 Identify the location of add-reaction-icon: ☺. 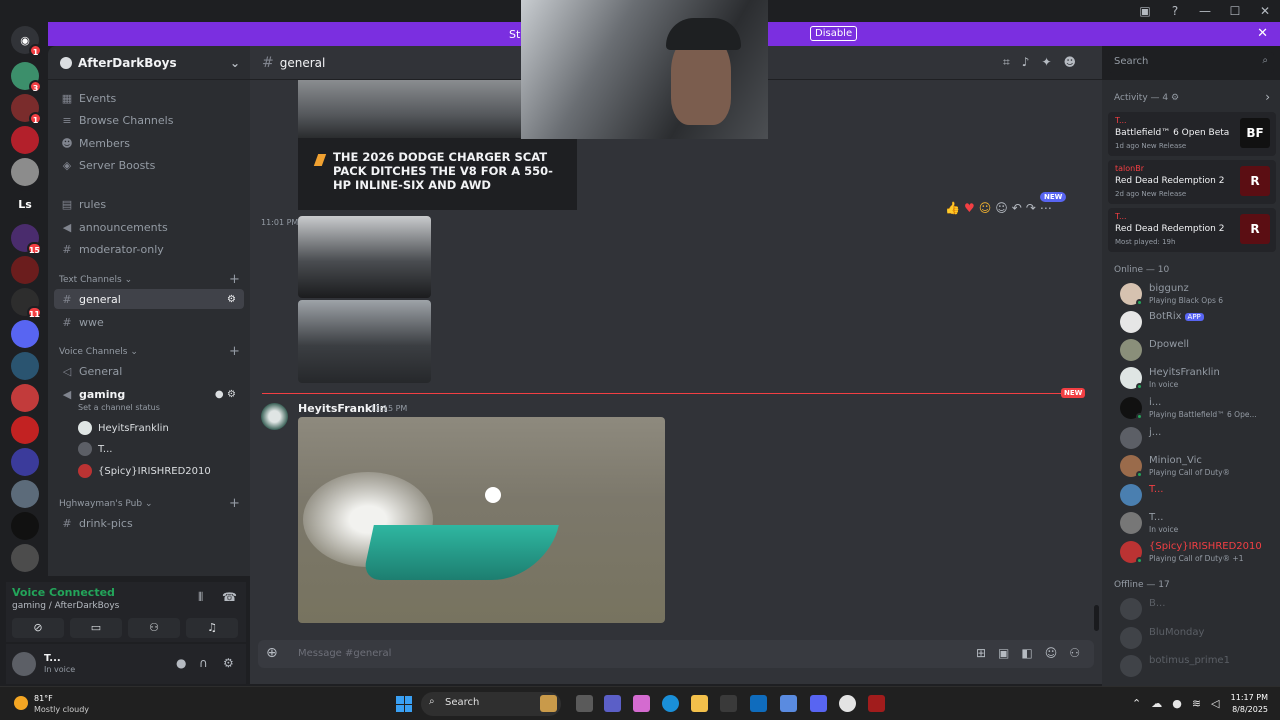
(1001, 208).